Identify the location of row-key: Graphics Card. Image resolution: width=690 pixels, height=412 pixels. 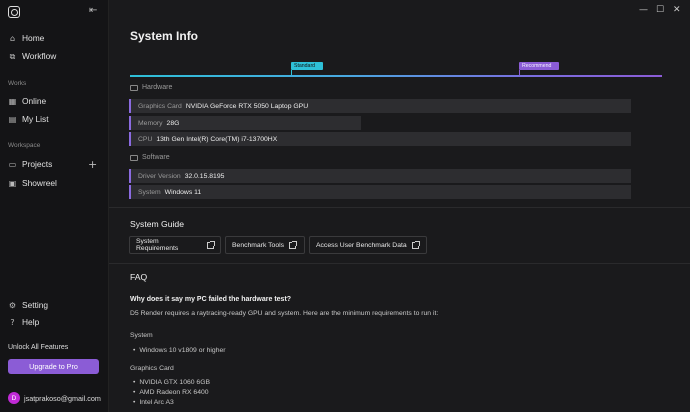
(160, 106).